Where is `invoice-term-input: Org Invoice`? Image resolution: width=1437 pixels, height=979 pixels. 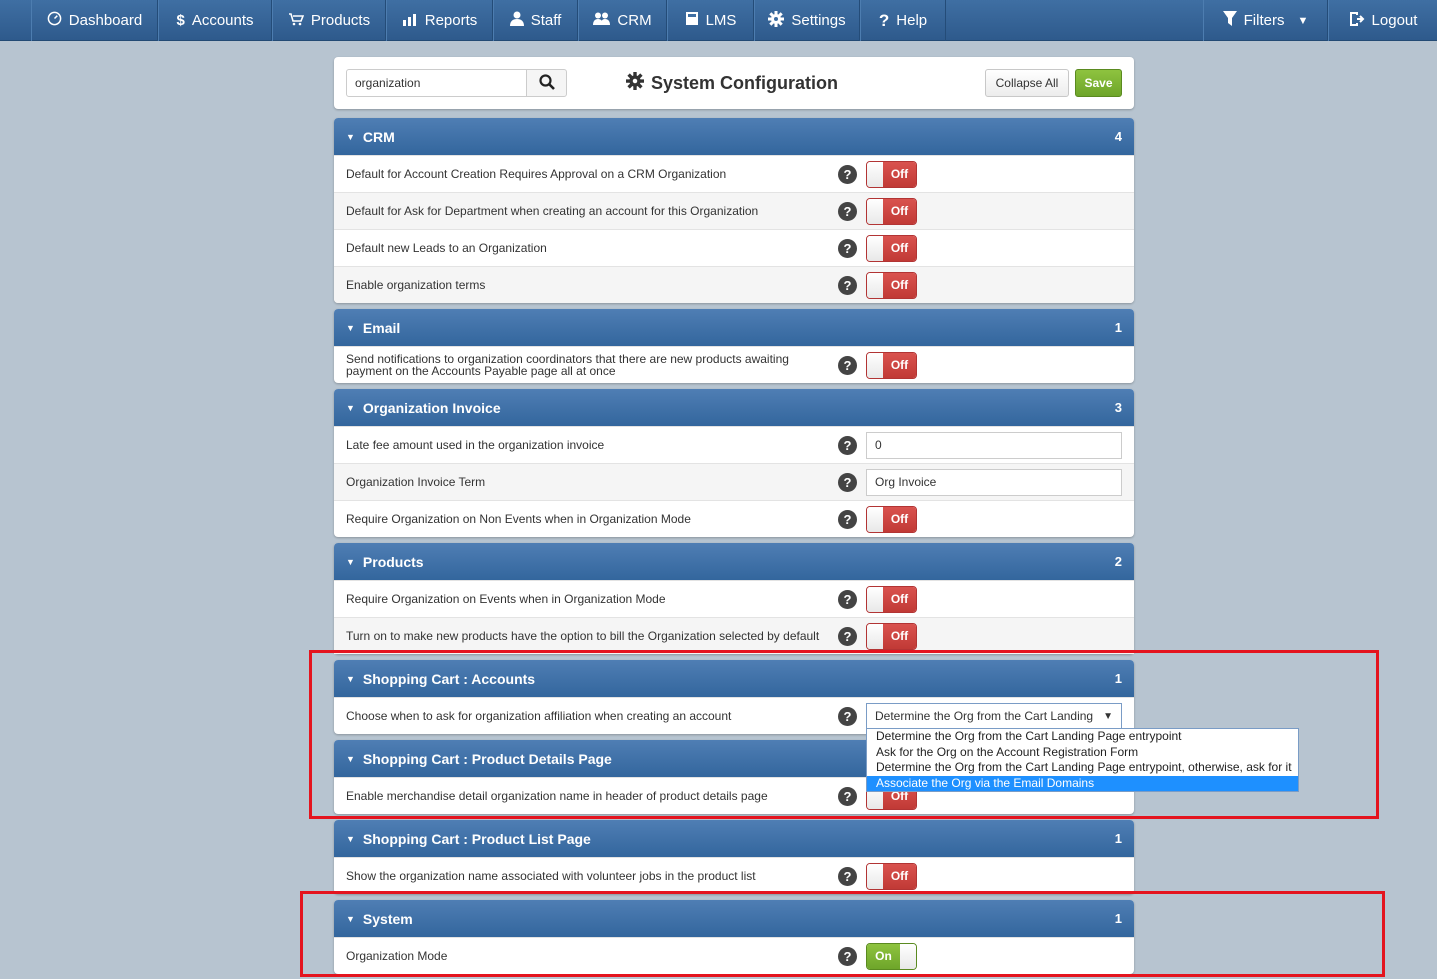 invoice-term-input: Org Invoice is located at coordinates (994, 482).